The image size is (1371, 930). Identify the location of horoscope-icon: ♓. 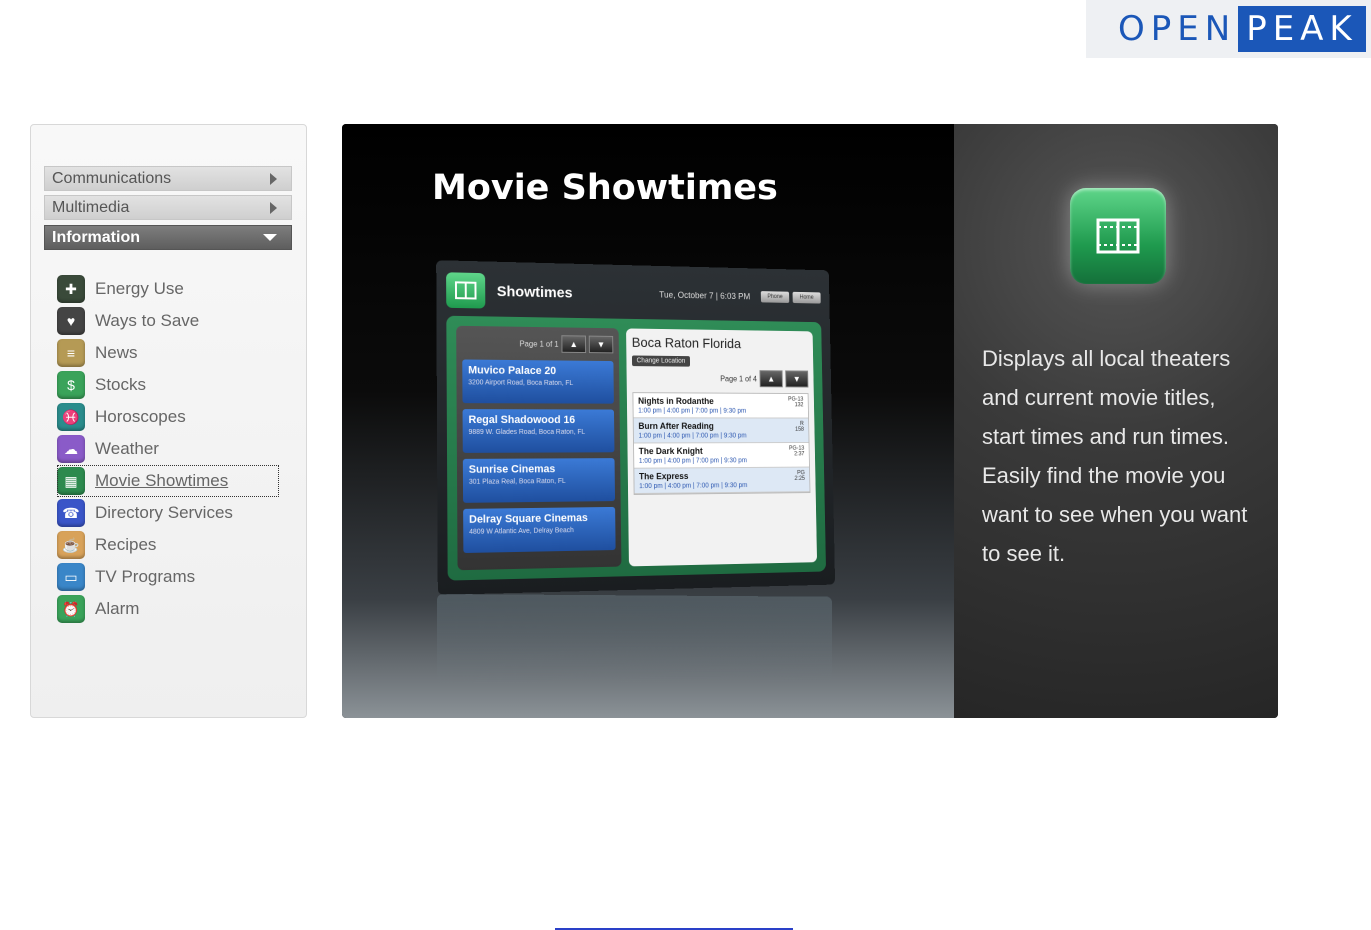
(71, 417).